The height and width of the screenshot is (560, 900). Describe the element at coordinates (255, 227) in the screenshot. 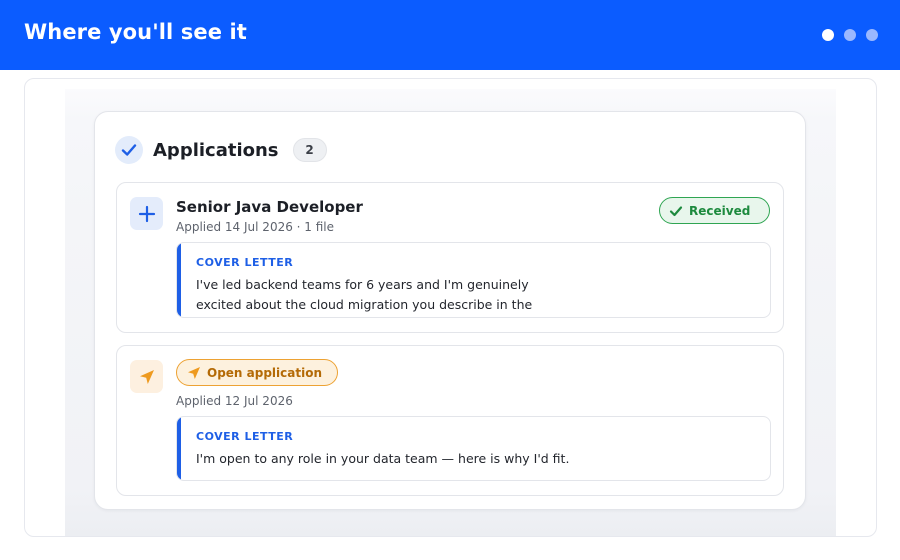

I see `application-meta: Applied 14 Jul 2026 · 1 file` at that location.